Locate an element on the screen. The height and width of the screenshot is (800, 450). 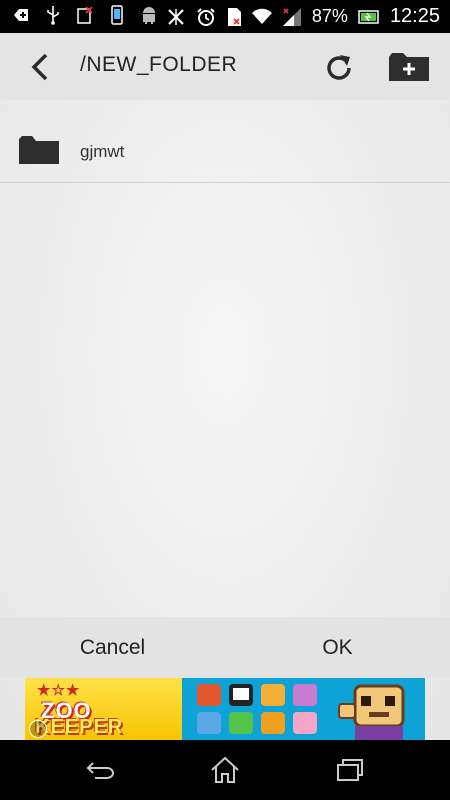
nav-recents-button is located at coordinates (350, 770).